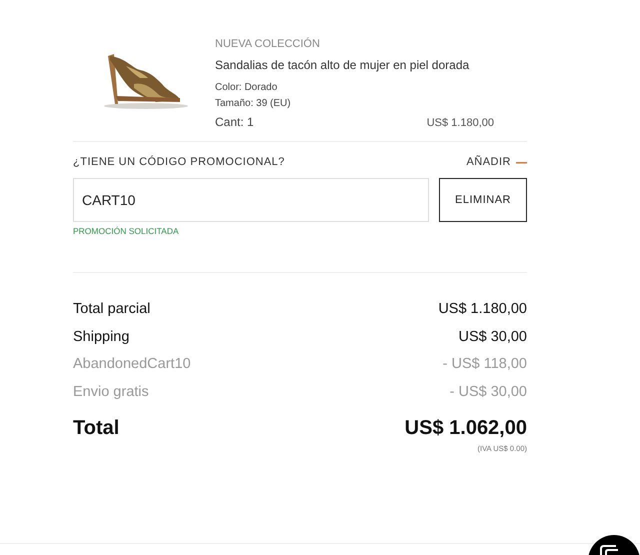 The height and width of the screenshot is (555, 640). Describe the element at coordinates (484, 365) in the screenshot. I see `summary-amount: - US$ 118,00` at that location.